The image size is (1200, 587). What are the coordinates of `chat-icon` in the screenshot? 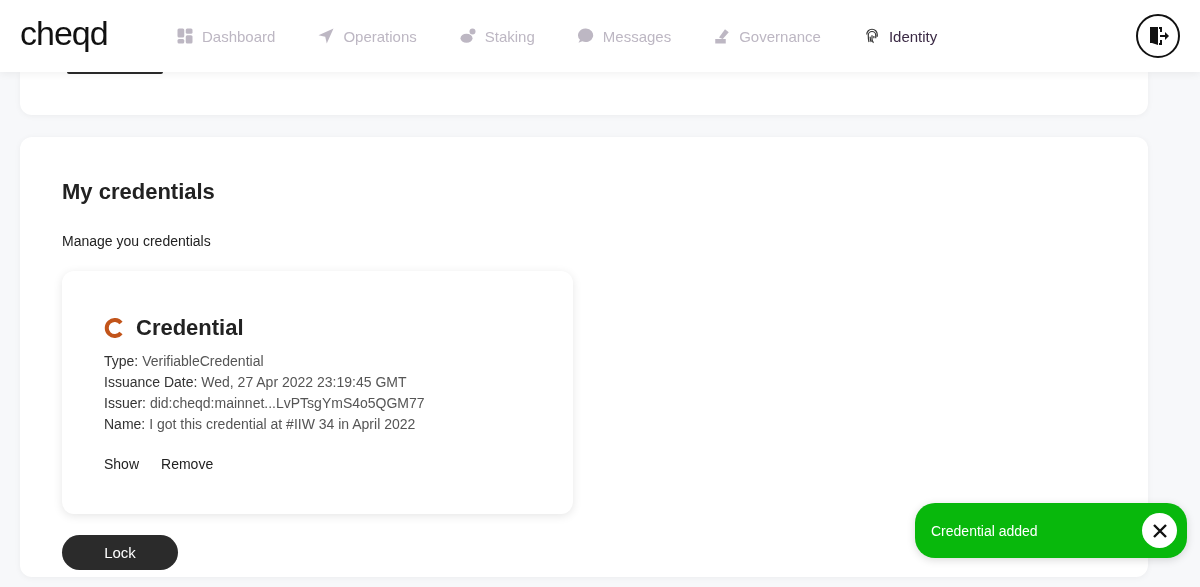 It's located at (585, 36).